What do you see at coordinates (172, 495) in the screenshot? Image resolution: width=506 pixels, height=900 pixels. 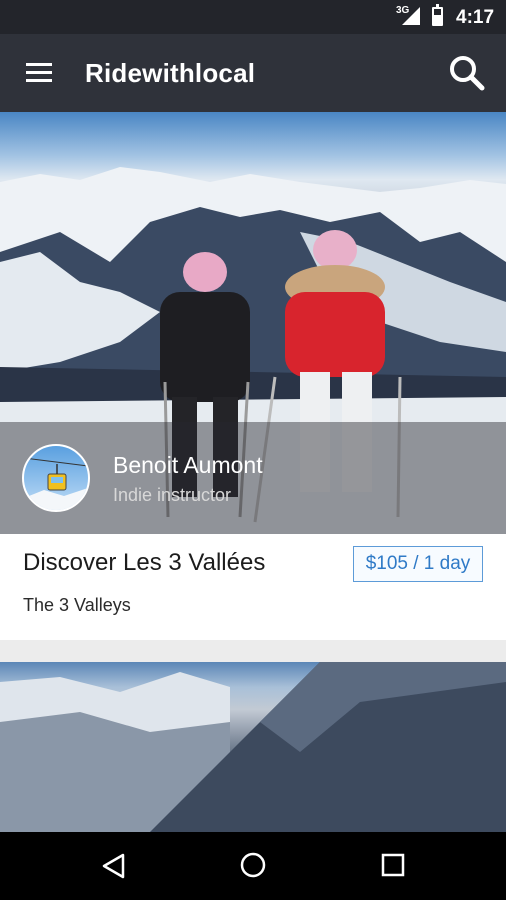 I see `instructor-role: Indie instructor` at bounding box center [172, 495].